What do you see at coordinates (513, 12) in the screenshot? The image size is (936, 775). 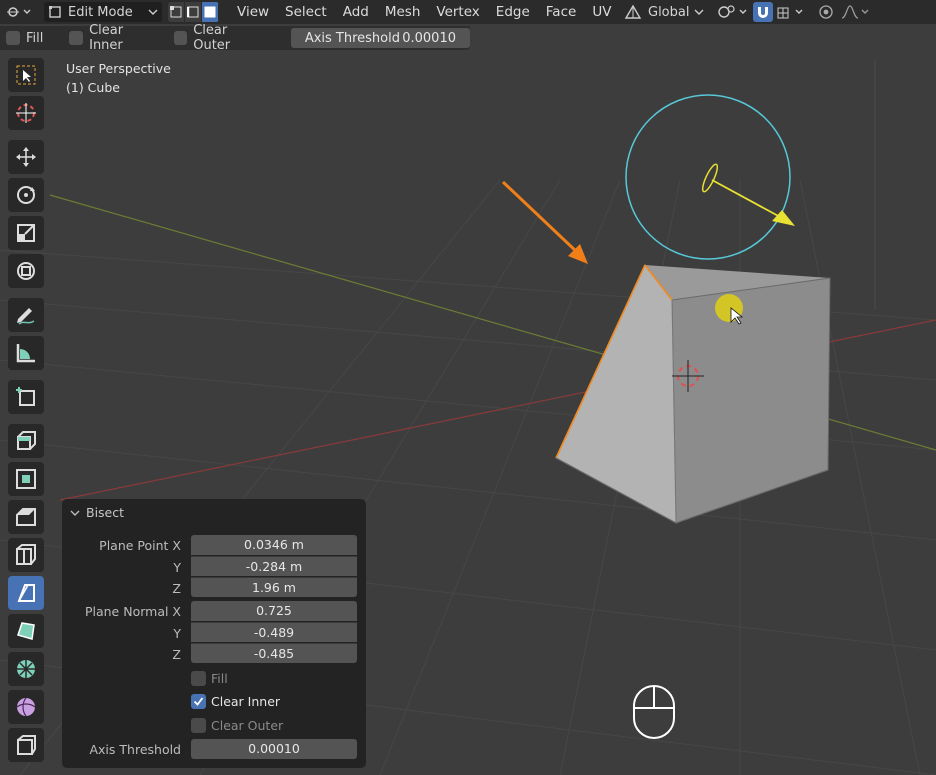 I see `menu-edge: Edge` at bounding box center [513, 12].